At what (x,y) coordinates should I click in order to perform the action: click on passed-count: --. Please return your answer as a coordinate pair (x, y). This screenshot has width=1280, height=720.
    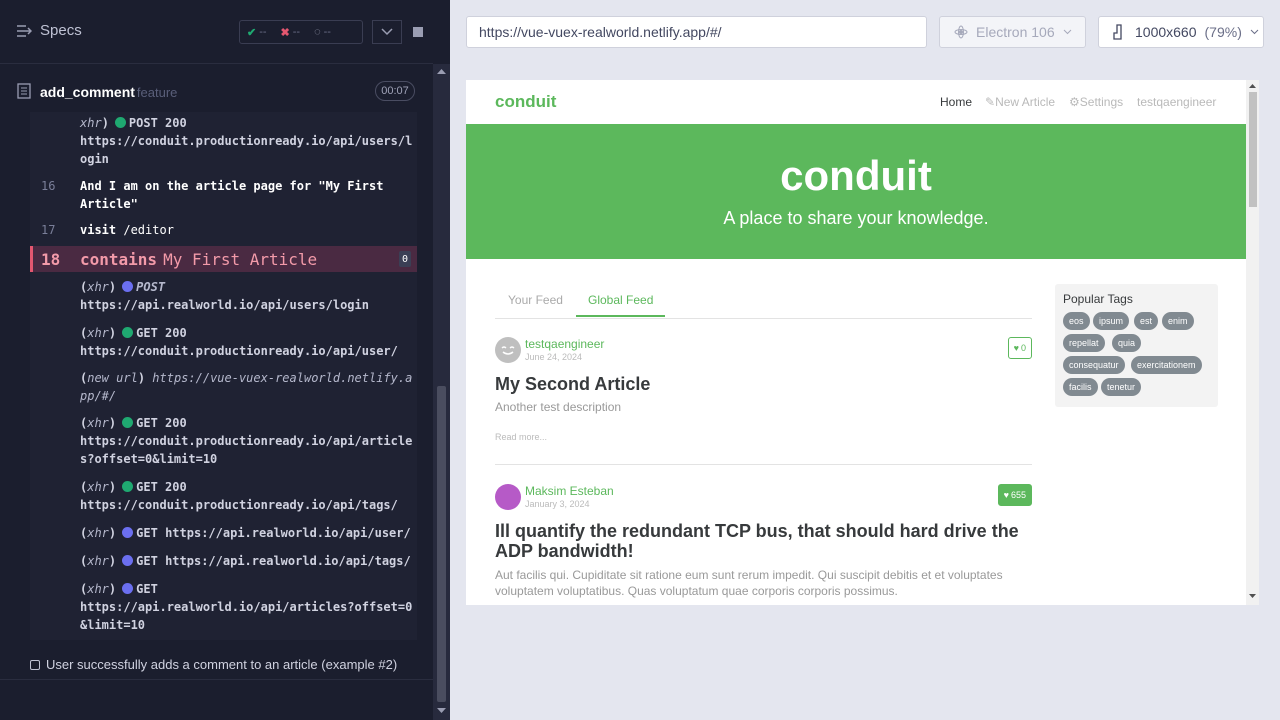
    Looking at the image, I should click on (263, 32).